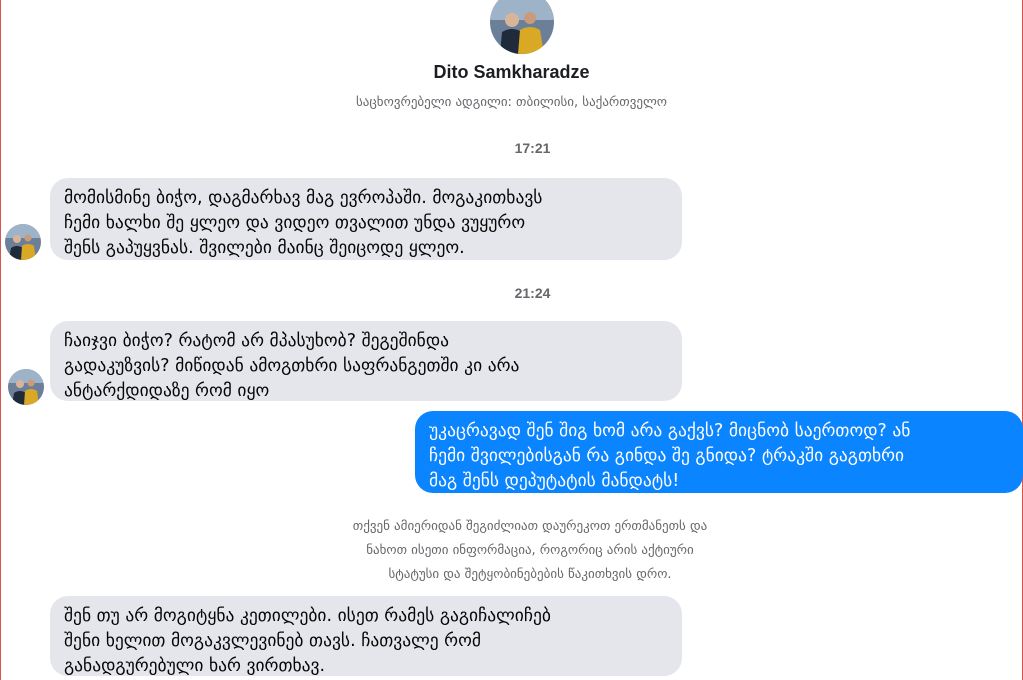 The width and height of the screenshot is (1023, 680). Describe the element at coordinates (532, 293) in the screenshot. I see `timestamp: 21:24` at that location.